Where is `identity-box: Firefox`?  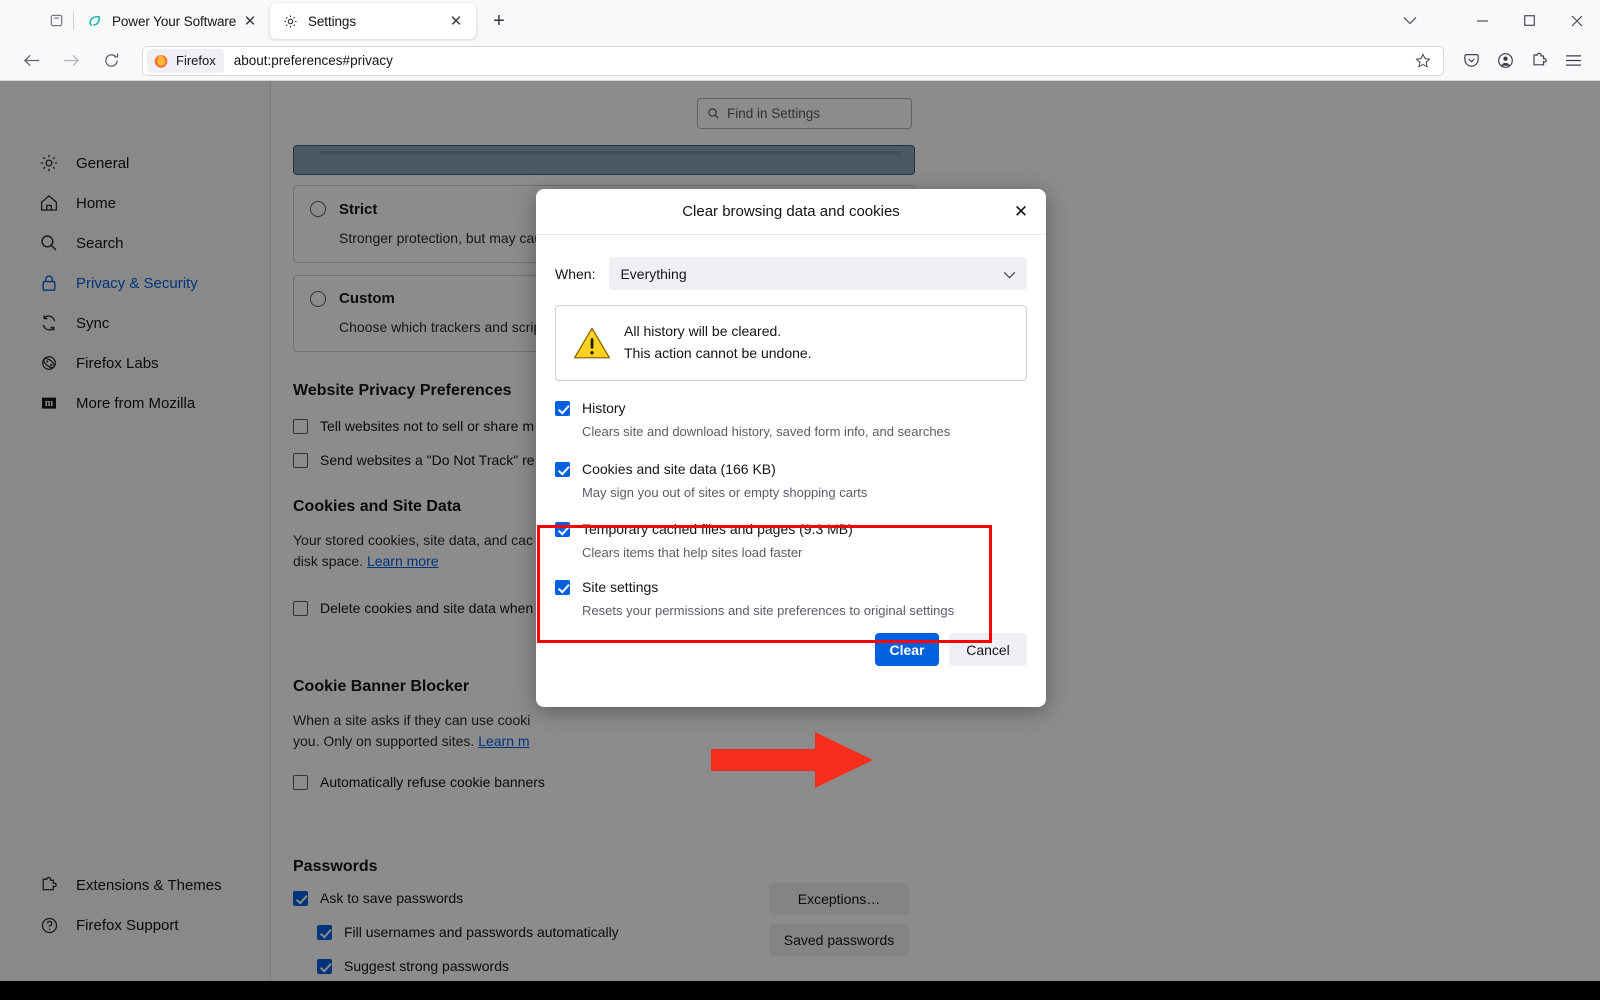
identity-box: Firefox is located at coordinates (185, 60).